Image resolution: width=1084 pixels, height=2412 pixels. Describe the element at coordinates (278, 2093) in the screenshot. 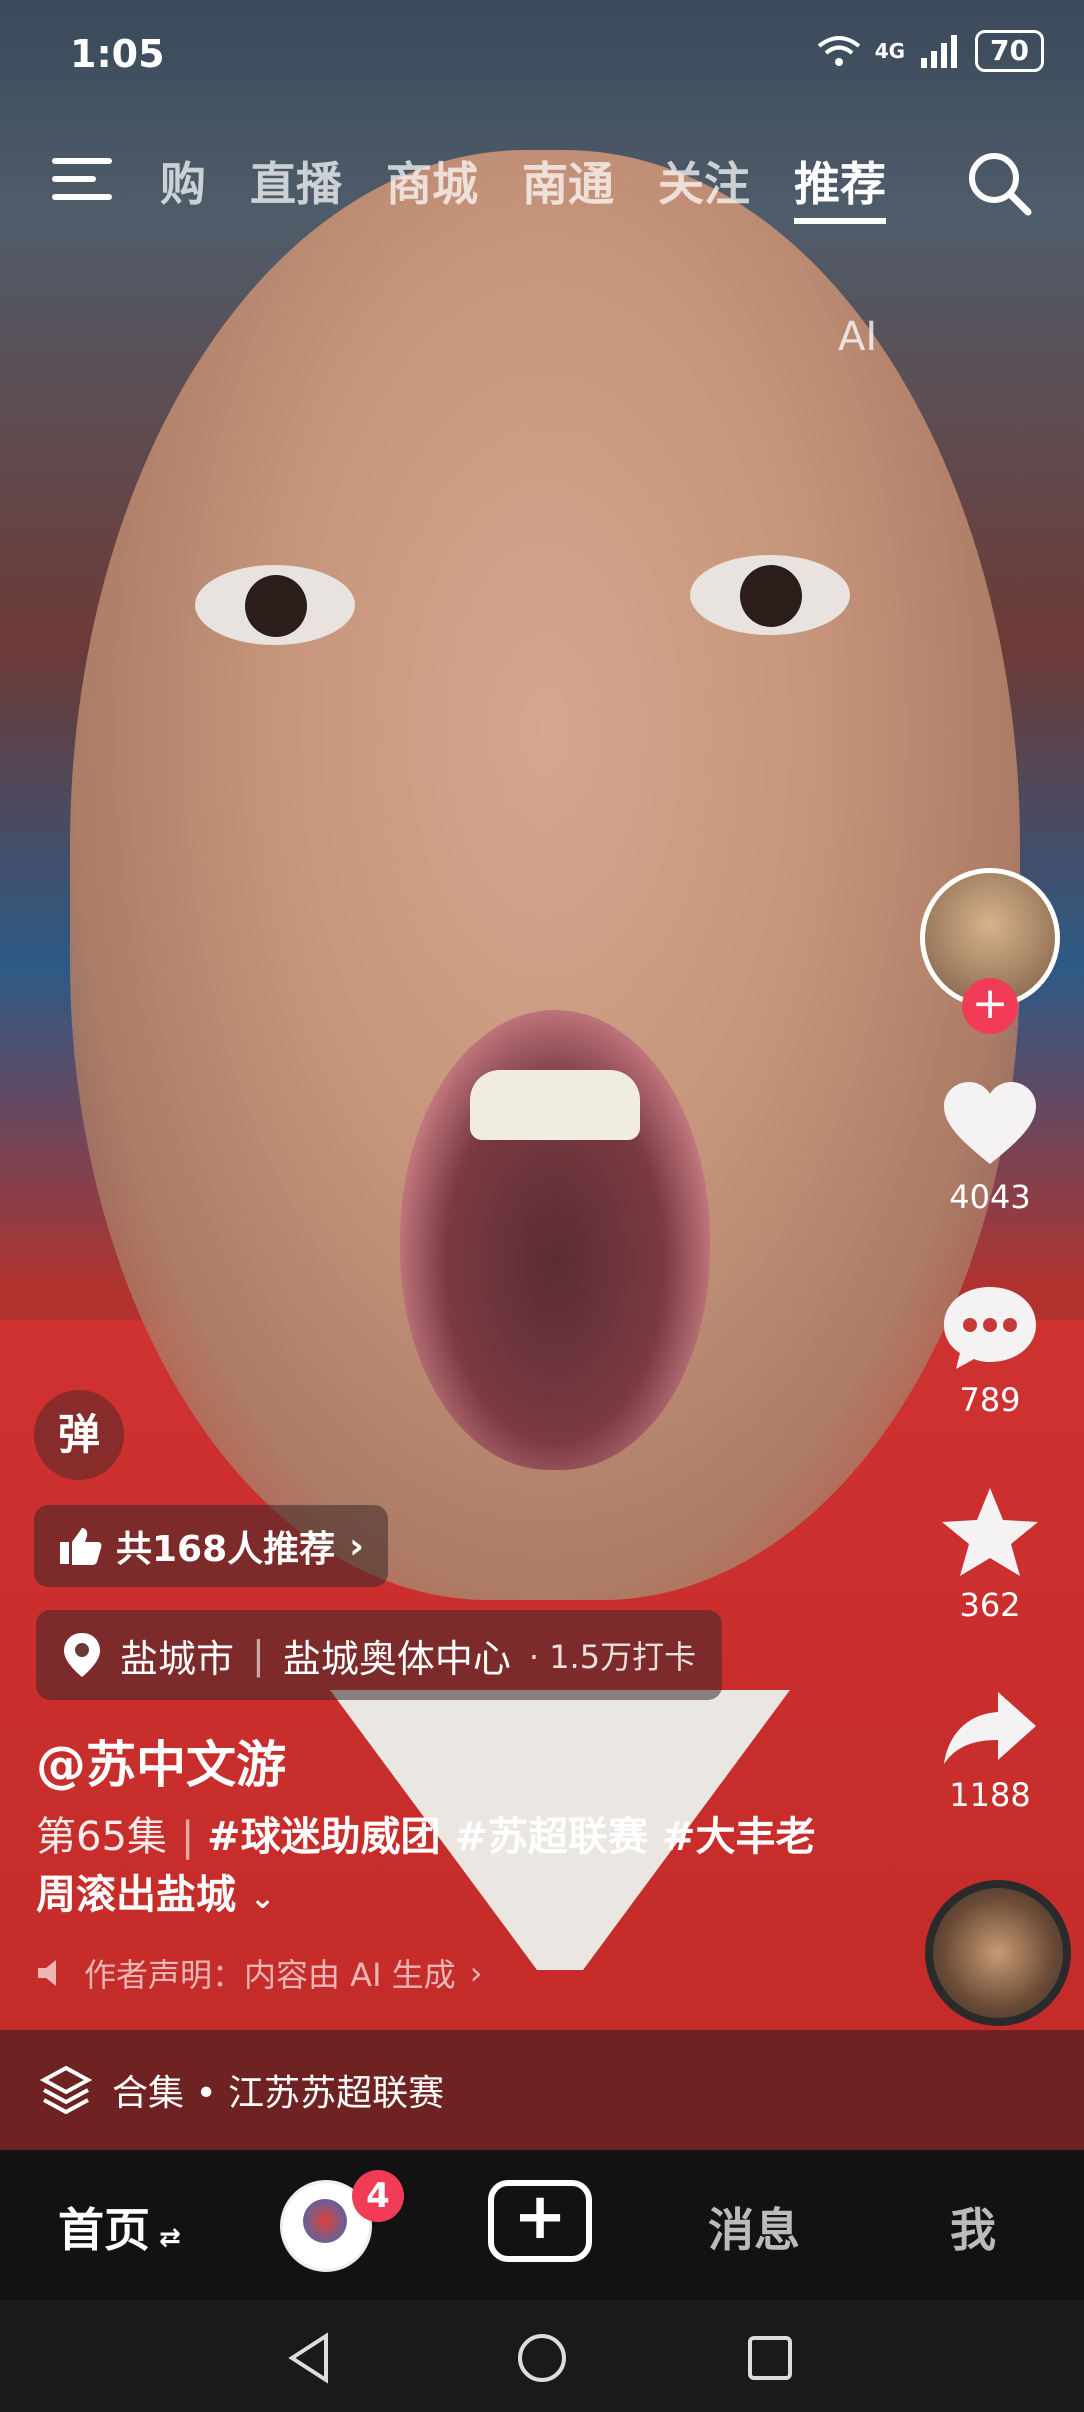

I see `collection-text: 合集 • 江苏苏超联赛` at that location.